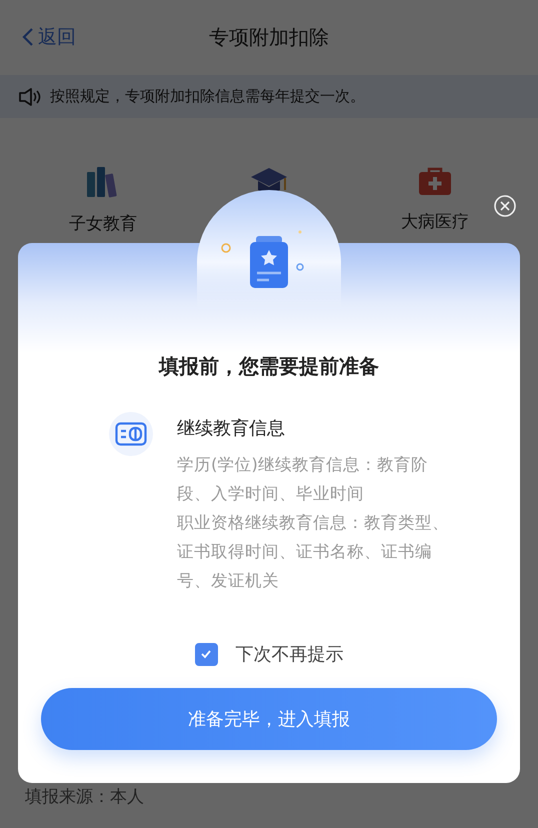  What do you see at coordinates (269, 366) in the screenshot?
I see `dialog-title: 填报前，您需要提前准备` at bounding box center [269, 366].